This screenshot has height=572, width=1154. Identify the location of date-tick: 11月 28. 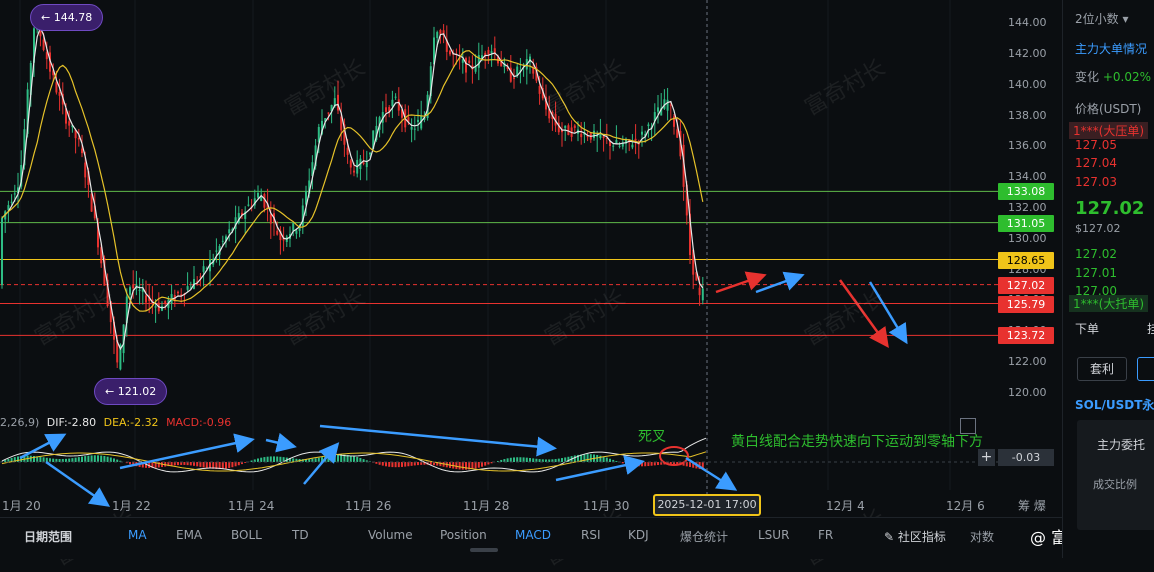
(486, 505).